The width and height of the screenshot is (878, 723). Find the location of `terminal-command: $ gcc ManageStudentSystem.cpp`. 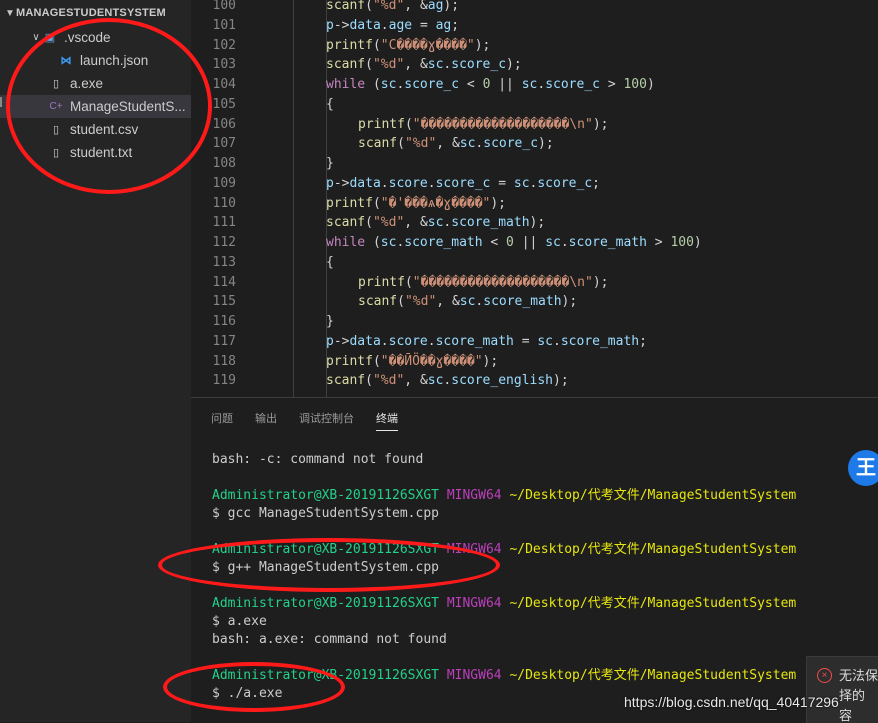

terminal-command: $ gcc ManageStudentSystem.cpp is located at coordinates (325, 513).